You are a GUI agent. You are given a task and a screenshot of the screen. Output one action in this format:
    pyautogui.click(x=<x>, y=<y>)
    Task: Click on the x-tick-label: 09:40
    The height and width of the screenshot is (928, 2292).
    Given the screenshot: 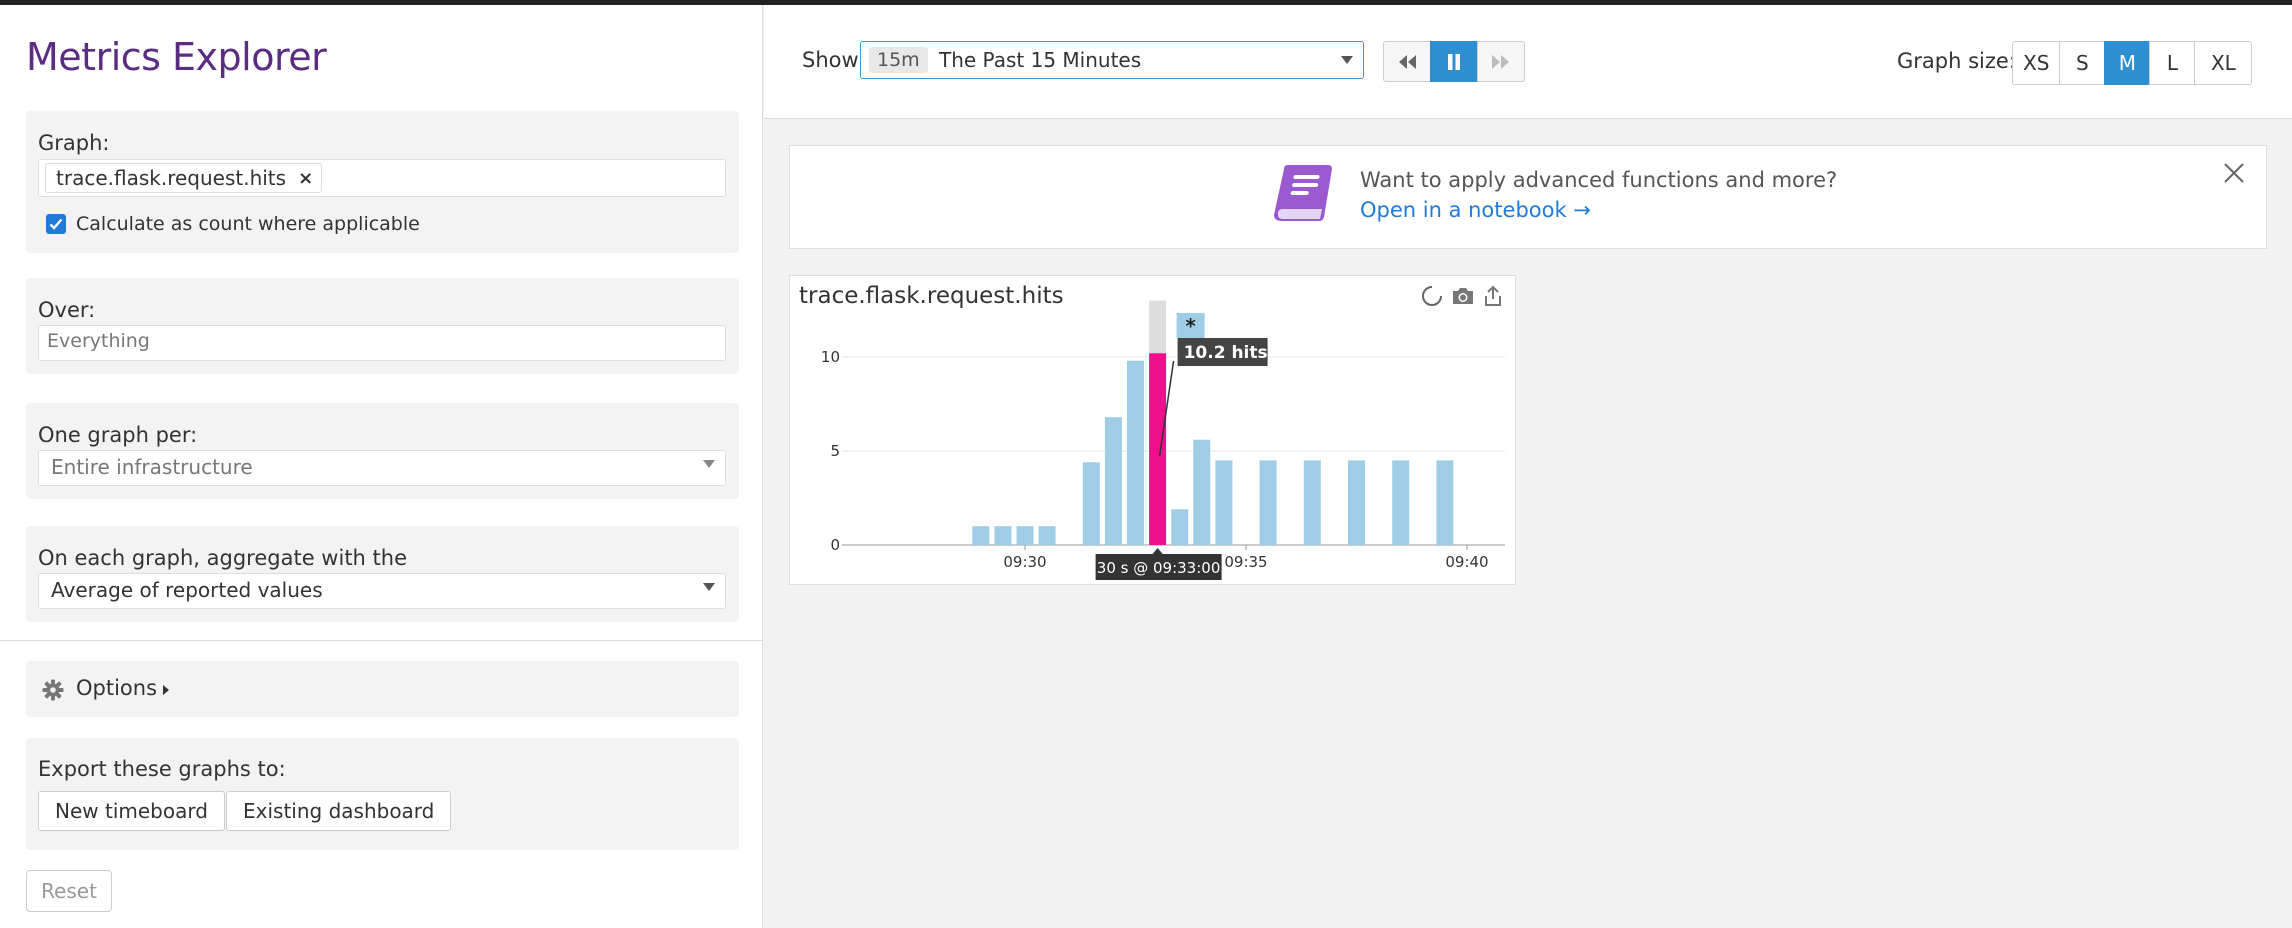 What is the action you would take?
    pyautogui.click(x=1466, y=562)
    